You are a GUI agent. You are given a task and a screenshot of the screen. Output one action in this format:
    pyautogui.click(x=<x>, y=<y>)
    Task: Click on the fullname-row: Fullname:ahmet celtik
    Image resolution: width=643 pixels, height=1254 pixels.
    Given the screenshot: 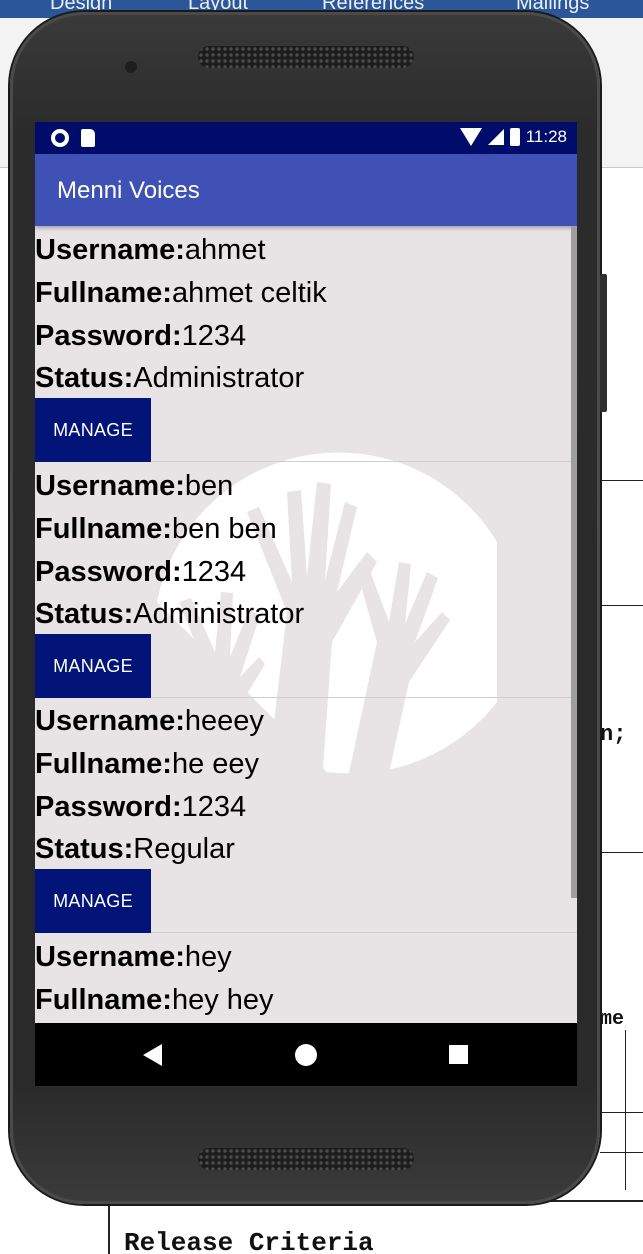 What is the action you would take?
    pyautogui.click(x=181, y=293)
    